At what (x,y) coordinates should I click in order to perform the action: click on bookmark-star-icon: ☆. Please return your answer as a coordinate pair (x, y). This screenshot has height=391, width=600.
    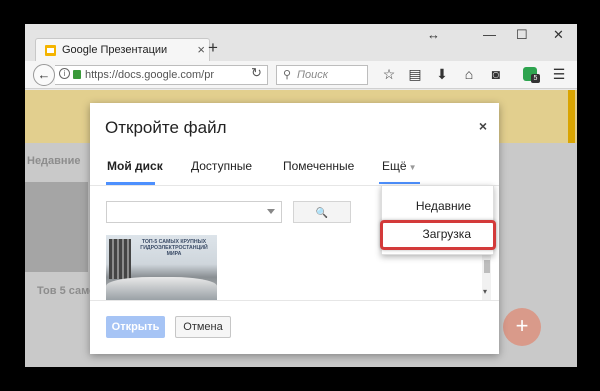
    Looking at the image, I should click on (389, 74).